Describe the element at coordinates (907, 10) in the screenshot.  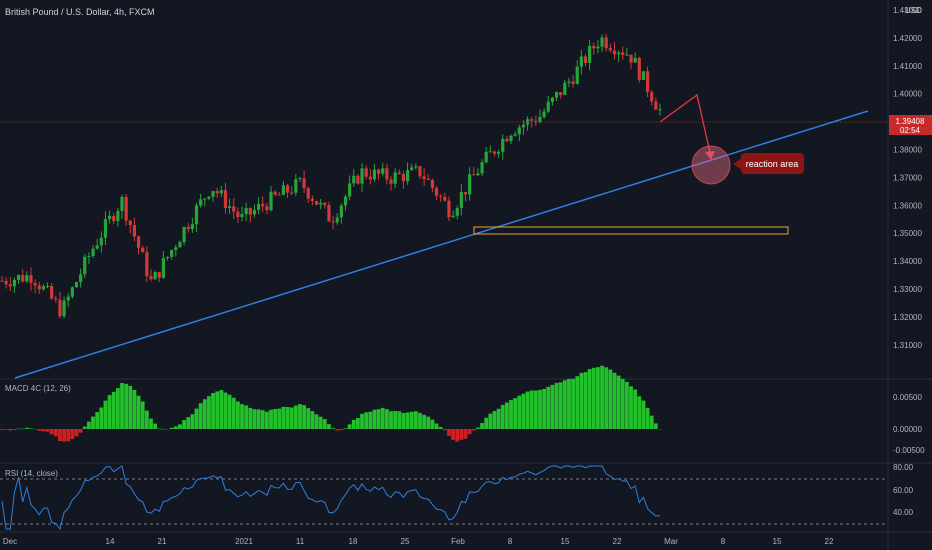
I see `price-tick-label: 1.43000` at that location.